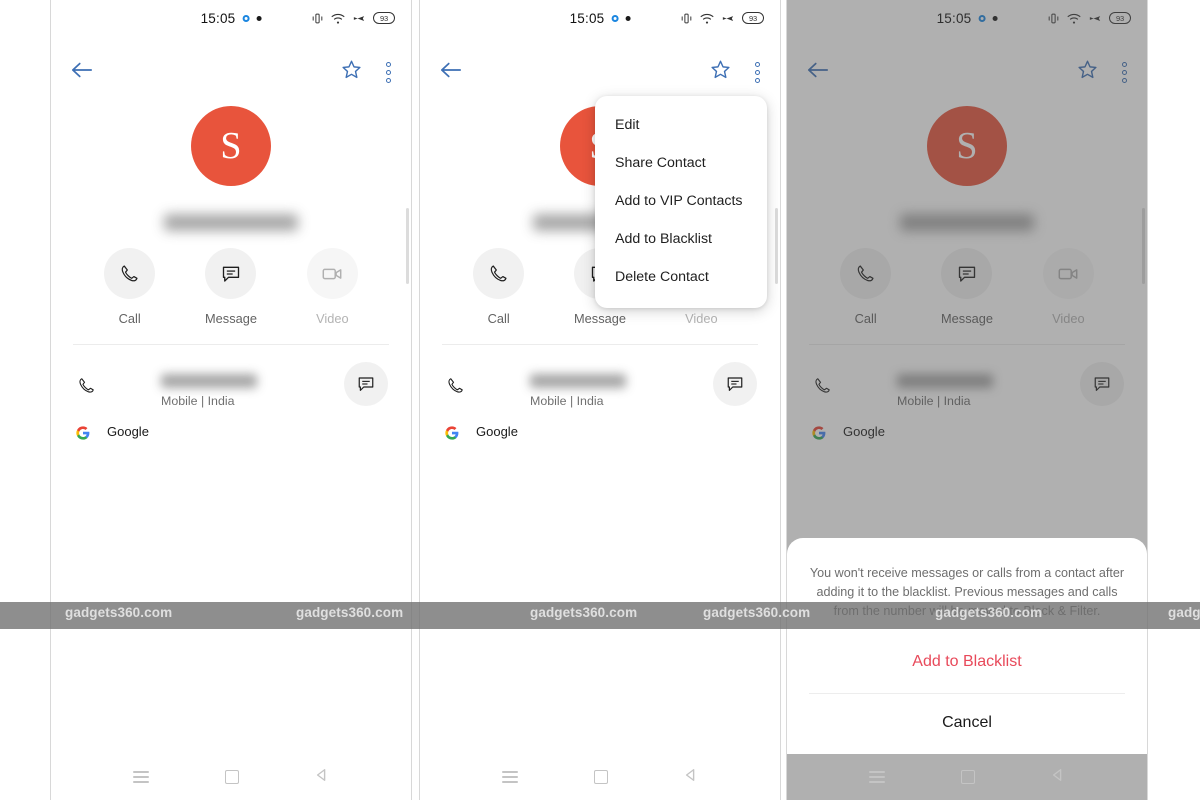 This screenshot has height=800, width=1200. I want to click on menu-item-delete-contact: Delete Contact, so click(681, 277).